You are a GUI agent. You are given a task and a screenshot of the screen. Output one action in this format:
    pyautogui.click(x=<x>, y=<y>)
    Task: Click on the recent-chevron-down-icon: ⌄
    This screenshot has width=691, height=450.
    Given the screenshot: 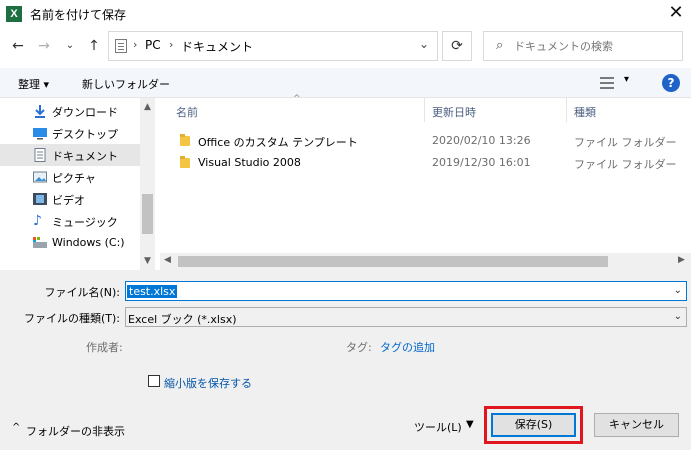 What is the action you would take?
    pyautogui.click(x=70, y=46)
    